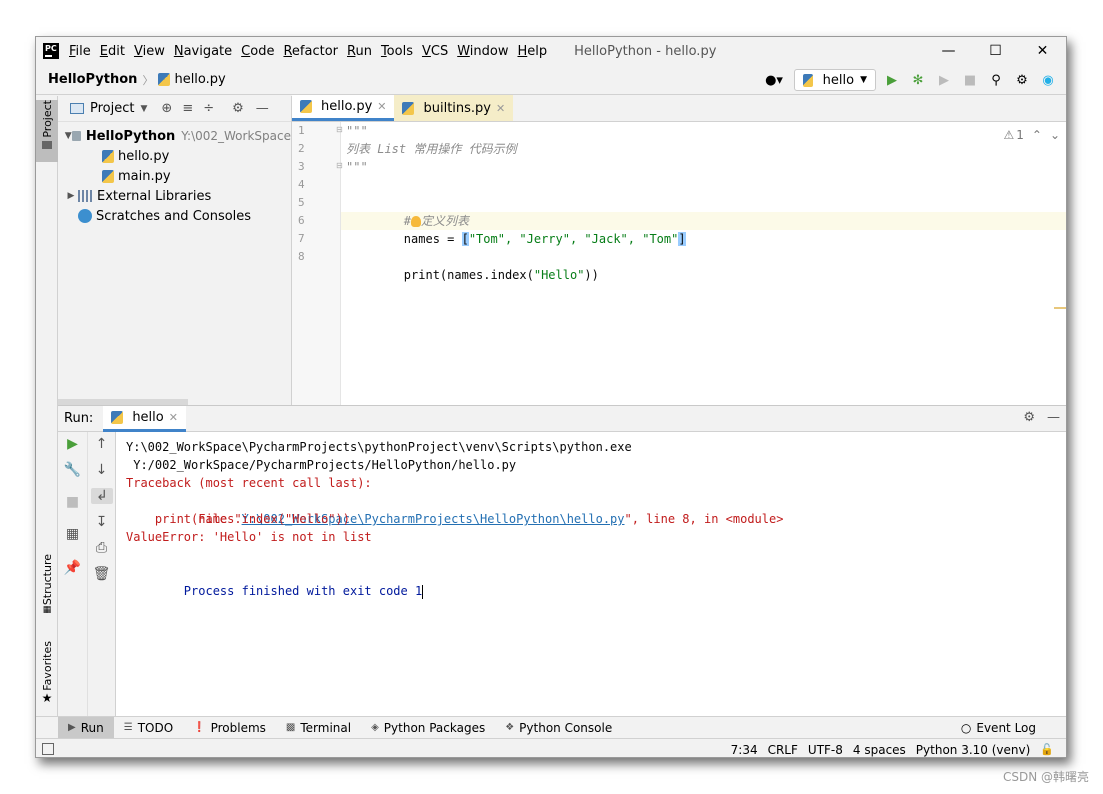 The image size is (1103, 794). Describe the element at coordinates (149, 51) in the screenshot. I see `menu-view: View` at that location.